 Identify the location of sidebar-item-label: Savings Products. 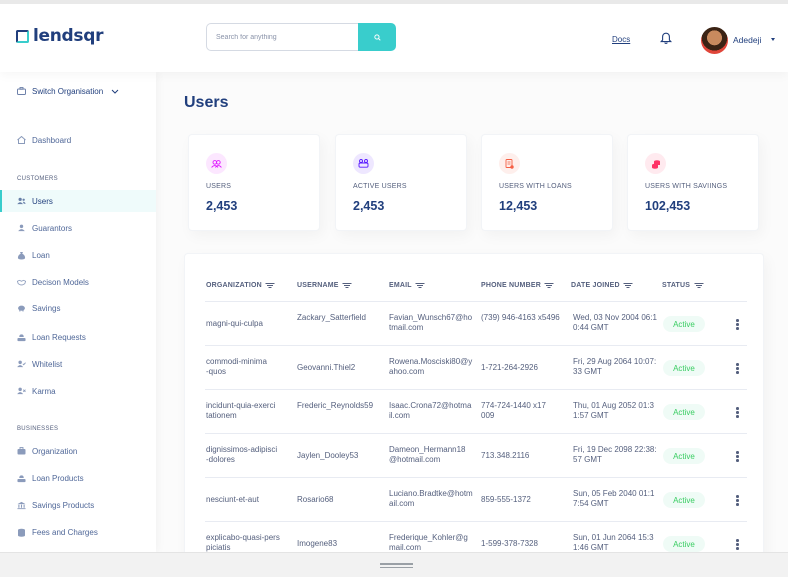
(63, 505).